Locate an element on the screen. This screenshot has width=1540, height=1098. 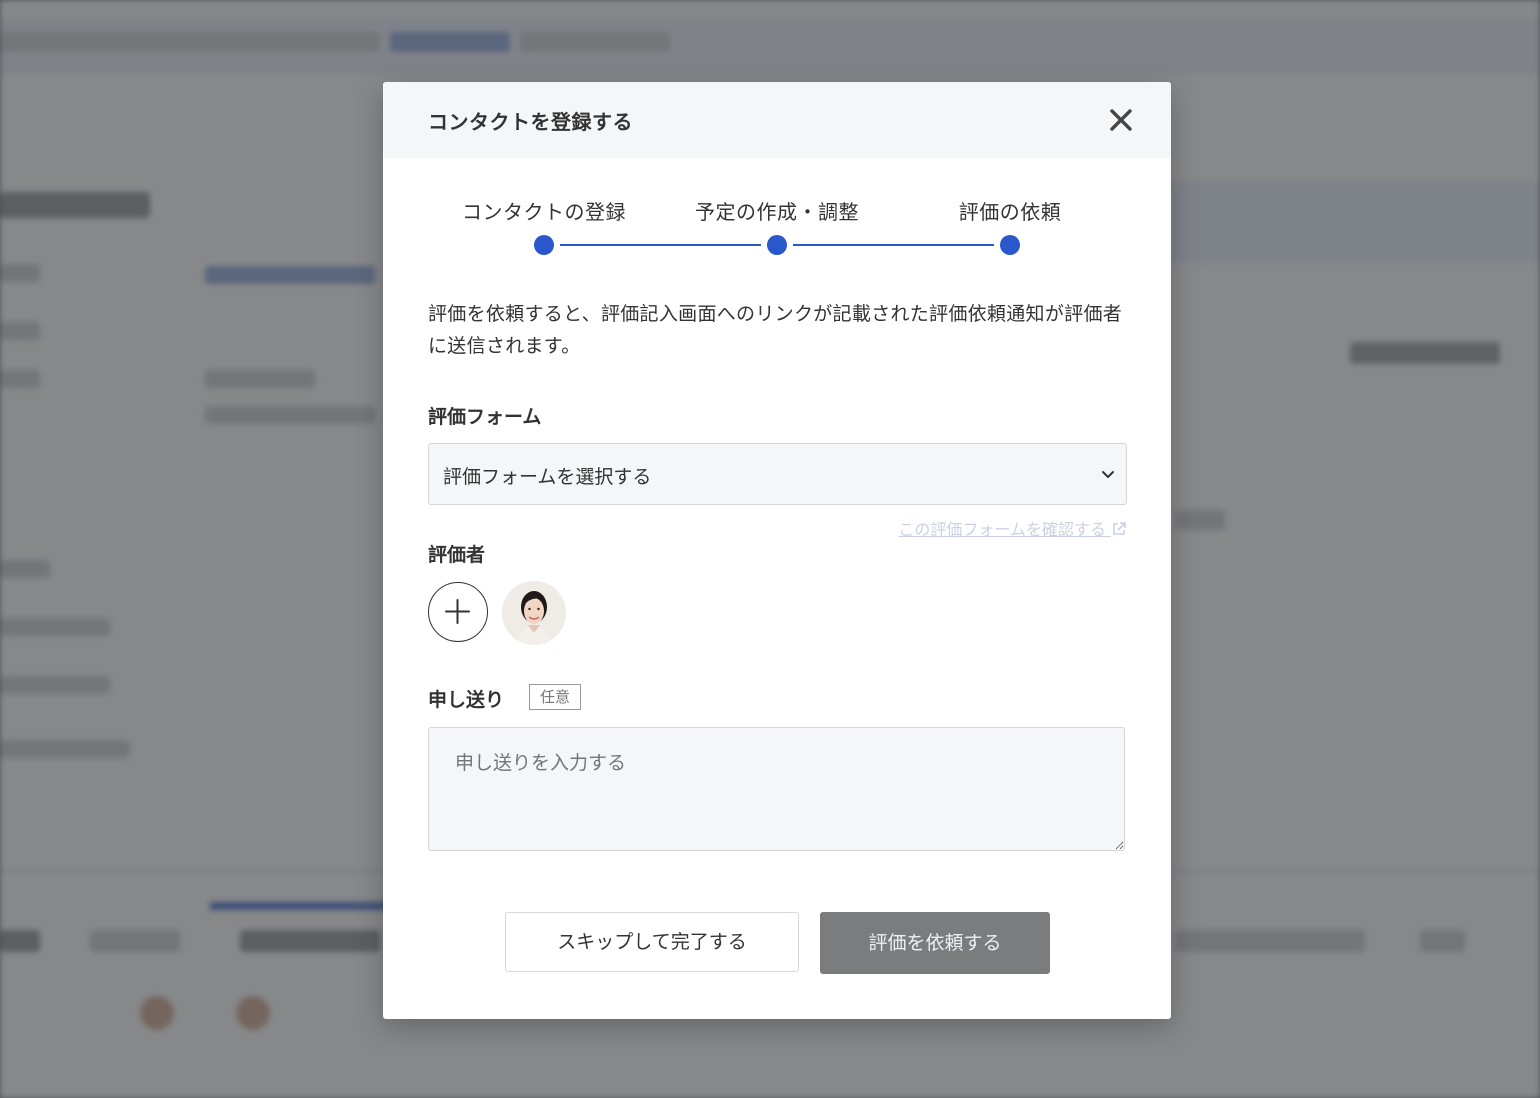
modal-header: コンタクトを登録する is located at coordinates (777, 120).